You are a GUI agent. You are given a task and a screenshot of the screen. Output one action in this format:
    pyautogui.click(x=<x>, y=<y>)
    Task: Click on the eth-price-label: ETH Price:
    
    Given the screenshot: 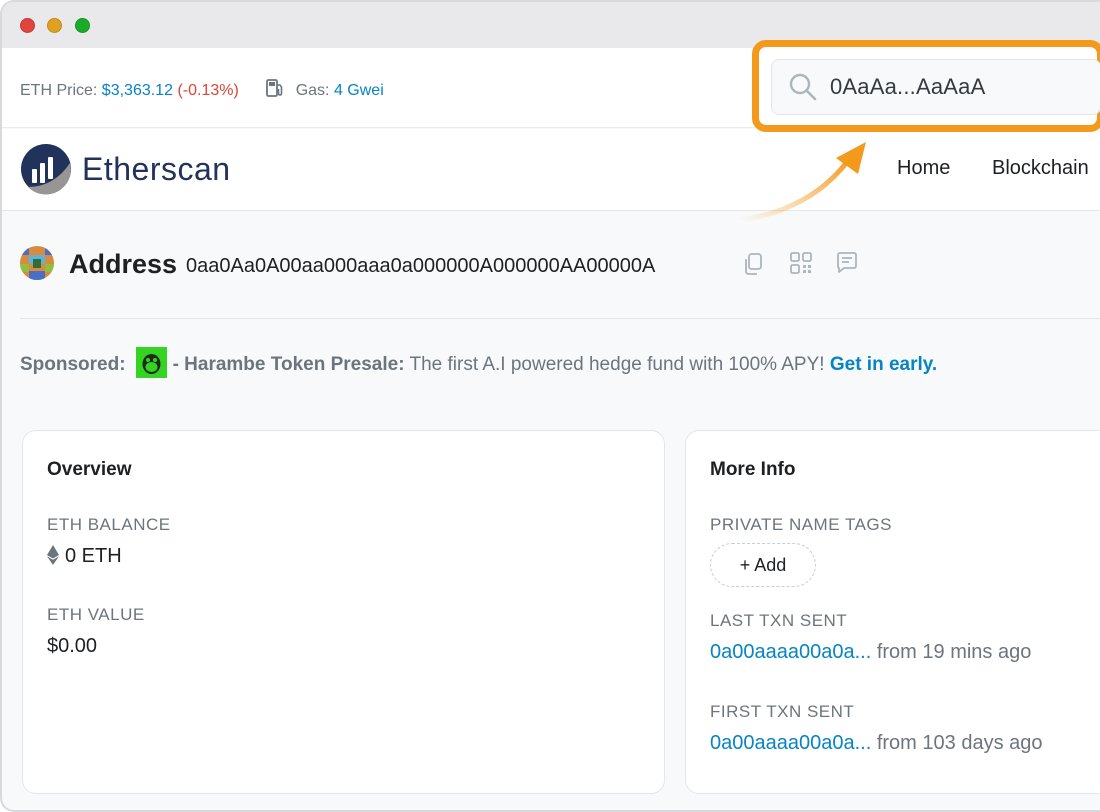 What is the action you would take?
    pyautogui.click(x=59, y=90)
    